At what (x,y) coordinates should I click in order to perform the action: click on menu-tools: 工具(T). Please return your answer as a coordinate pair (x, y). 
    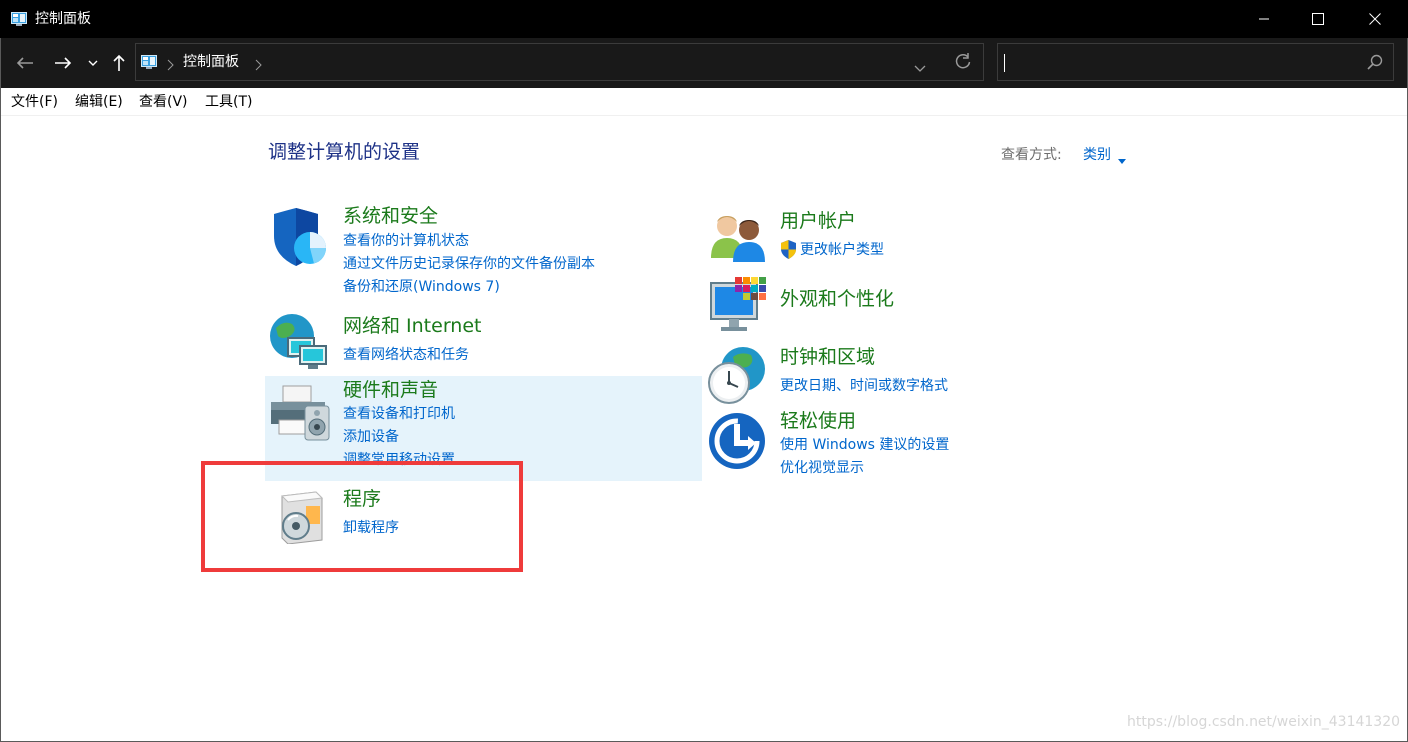
    Looking at the image, I should click on (228, 102).